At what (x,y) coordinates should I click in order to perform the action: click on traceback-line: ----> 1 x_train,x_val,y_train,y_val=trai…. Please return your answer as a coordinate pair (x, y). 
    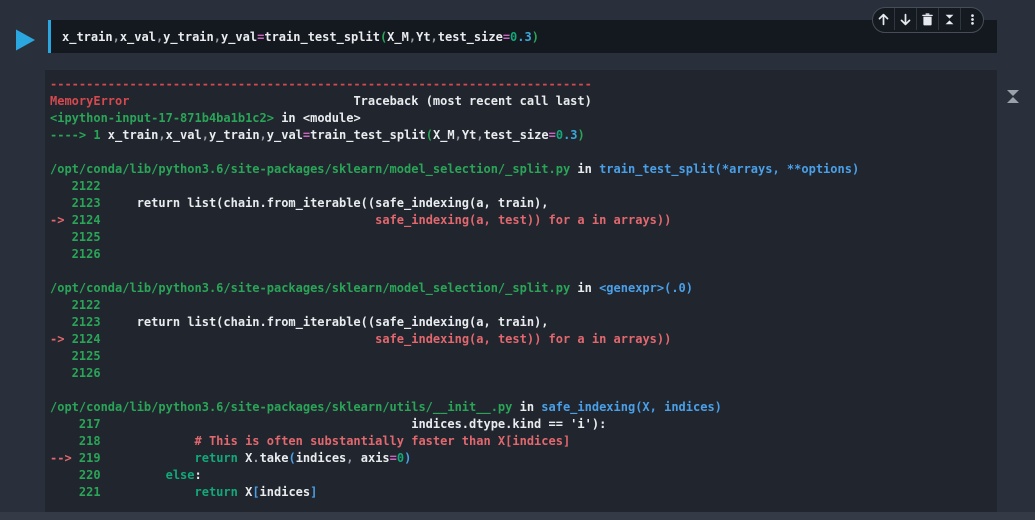
    Looking at the image, I should click on (317, 135).